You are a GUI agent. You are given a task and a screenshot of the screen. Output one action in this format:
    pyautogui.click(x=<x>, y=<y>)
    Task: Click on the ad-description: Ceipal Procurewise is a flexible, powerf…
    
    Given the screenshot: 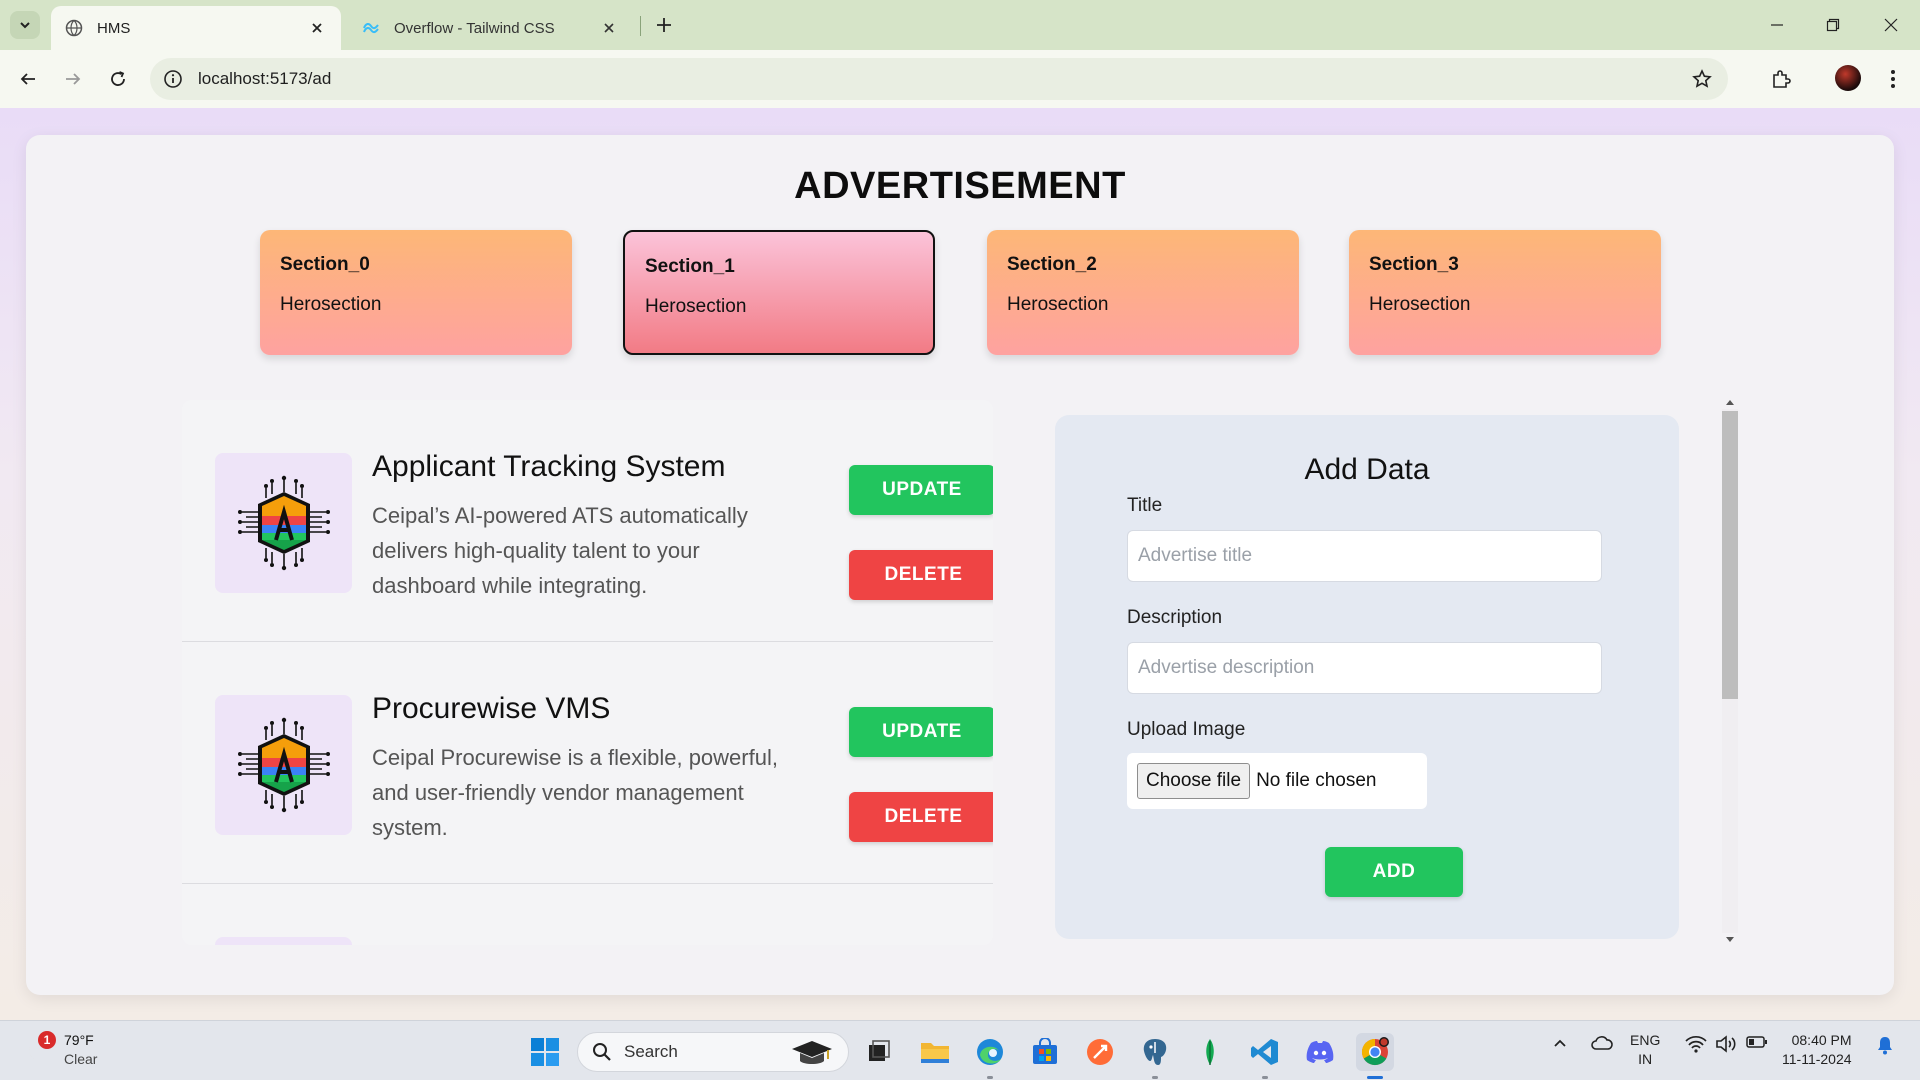 What is the action you would take?
    pyautogui.click(x=575, y=792)
    